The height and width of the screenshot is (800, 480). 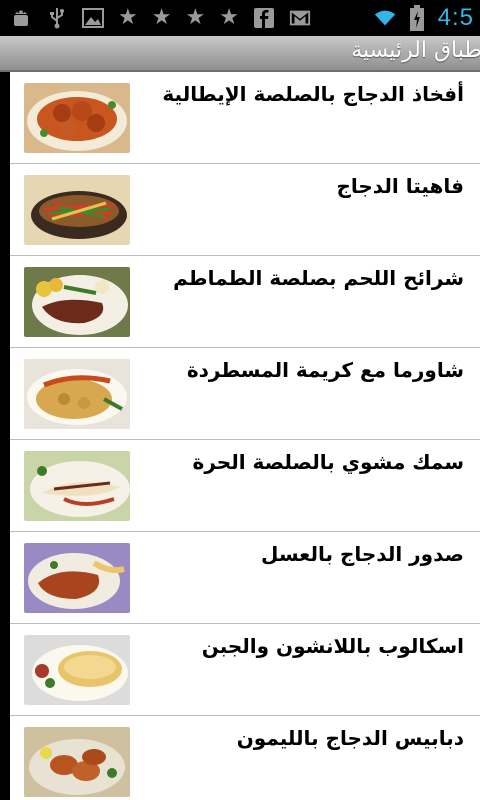 What do you see at coordinates (328, 462) in the screenshot?
I see `recipe-title: سمك مشوي بالصلصة الحرة` at bounding box center [328, 462].